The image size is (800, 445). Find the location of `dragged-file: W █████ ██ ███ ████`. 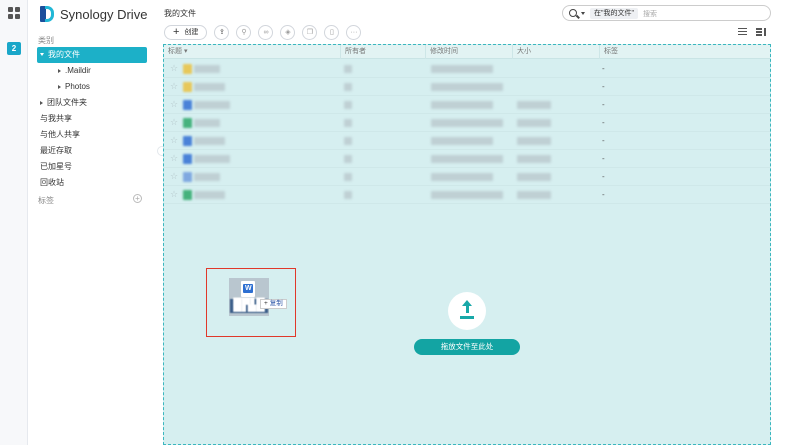

dragged-file: W █████ ██ ███ ████ is located at coordinates (249, 297).